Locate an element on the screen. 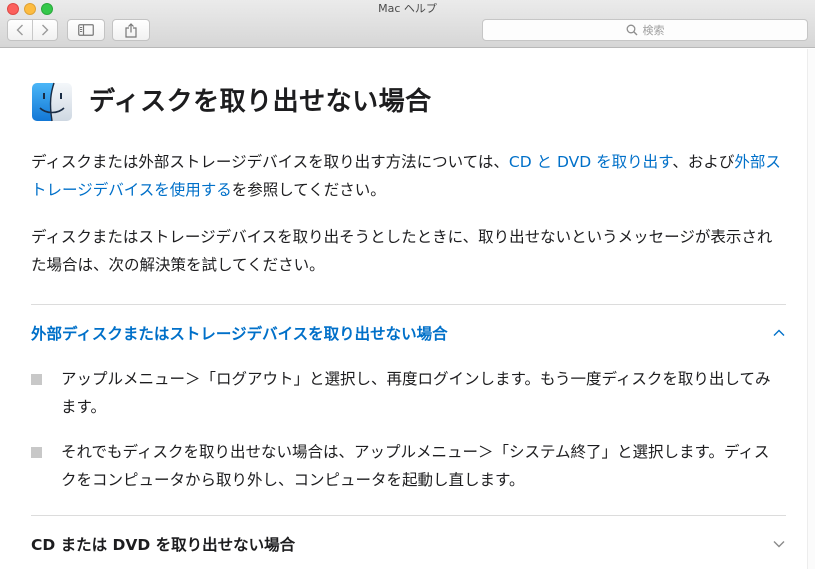 The image size is (815, 569). intro-text-3: を参照してください。 is located at coordinates (308, 190).